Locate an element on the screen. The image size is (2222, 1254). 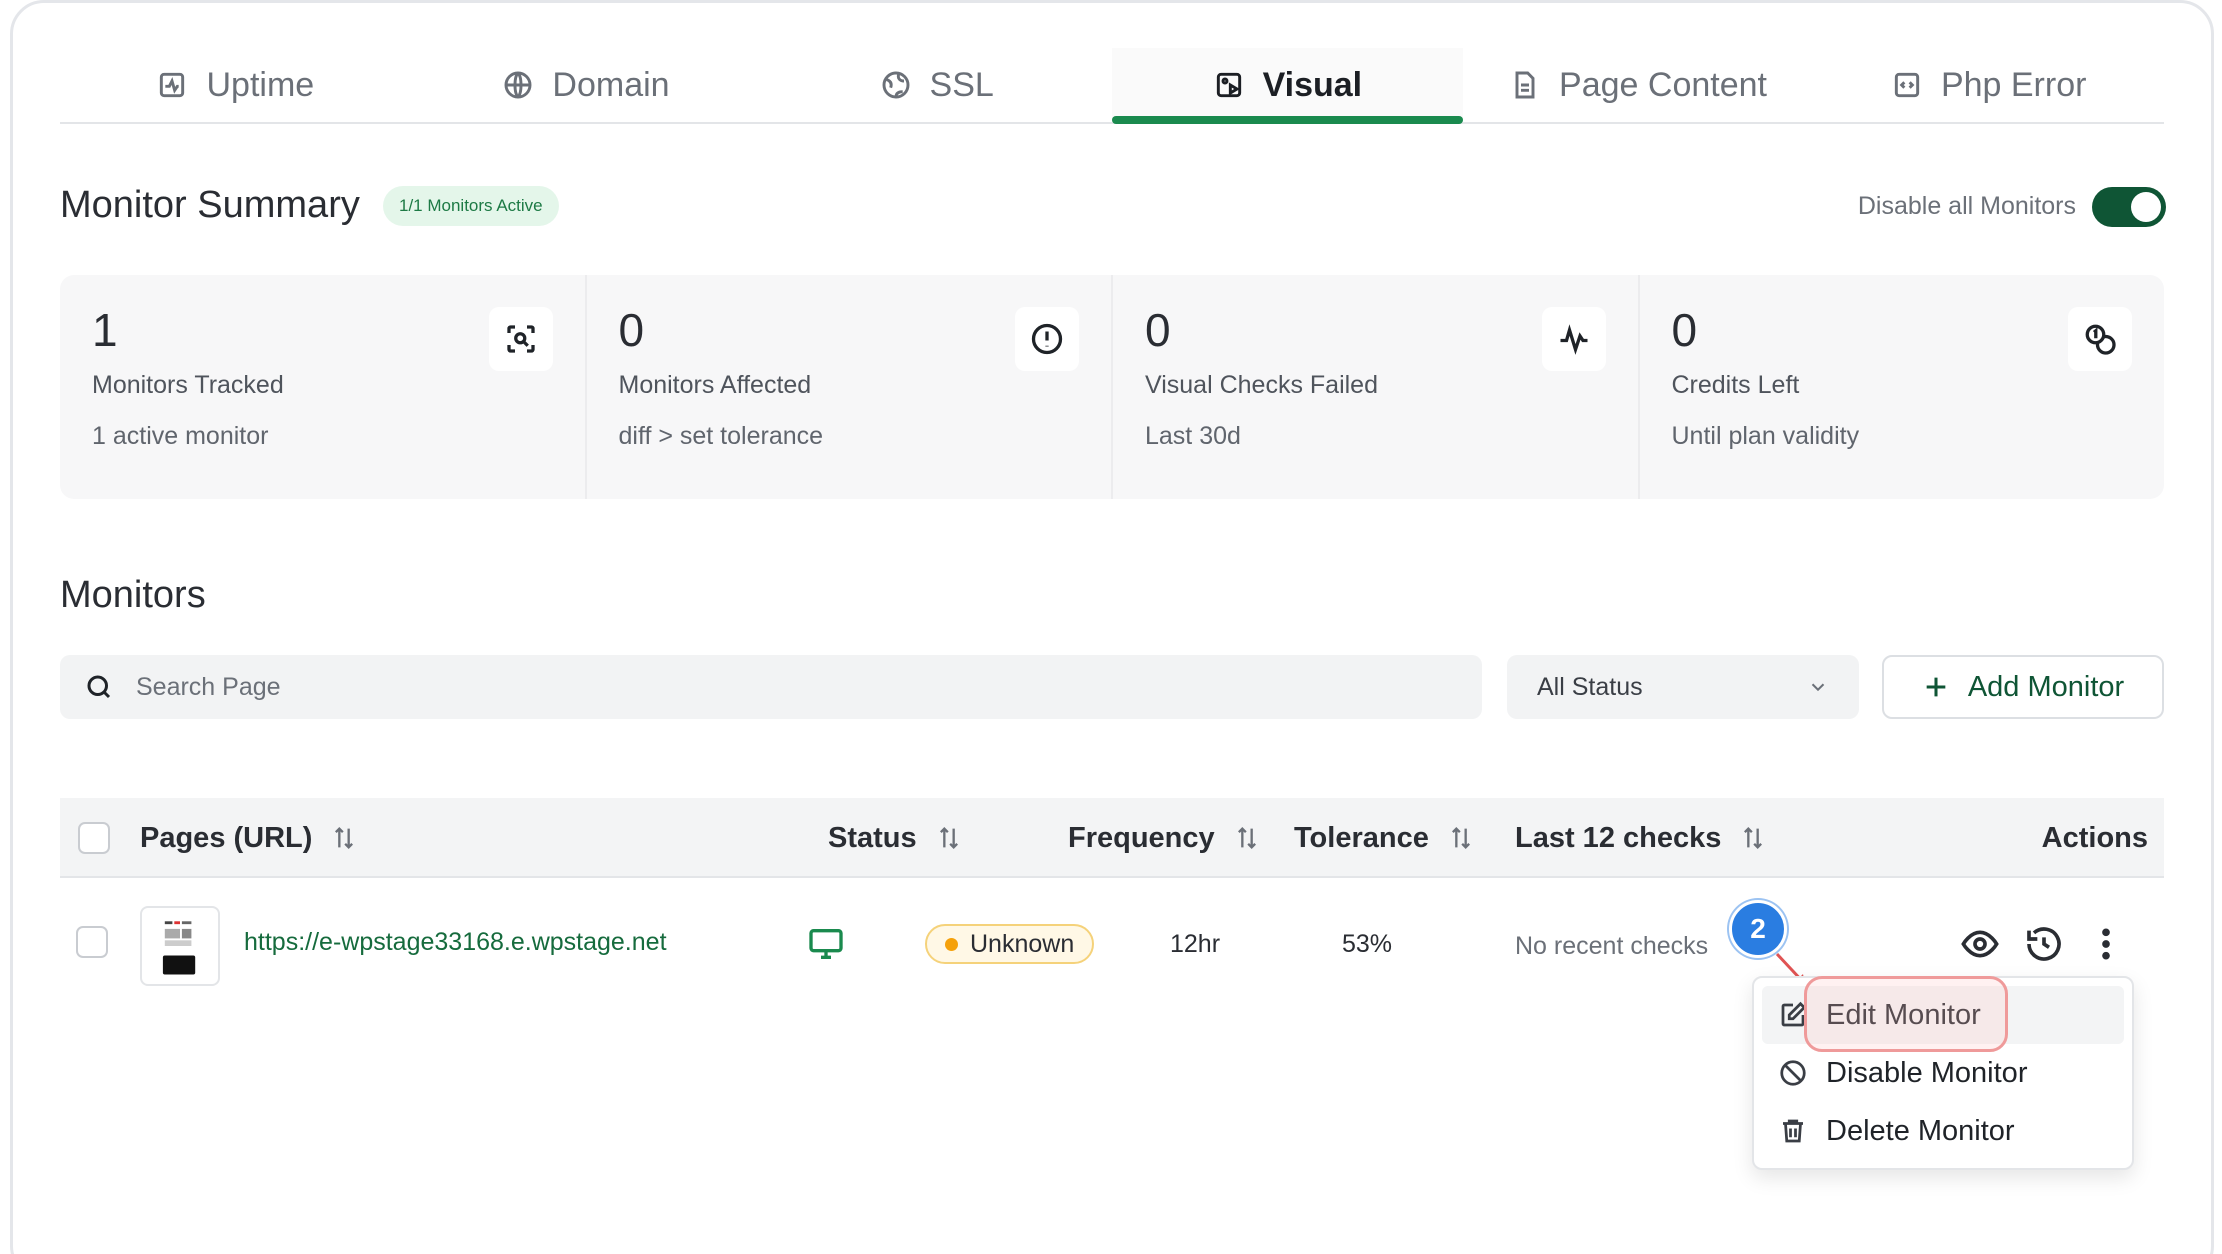
menu-item-label: Disable Monitor is located at coordinates (1927, 1072).